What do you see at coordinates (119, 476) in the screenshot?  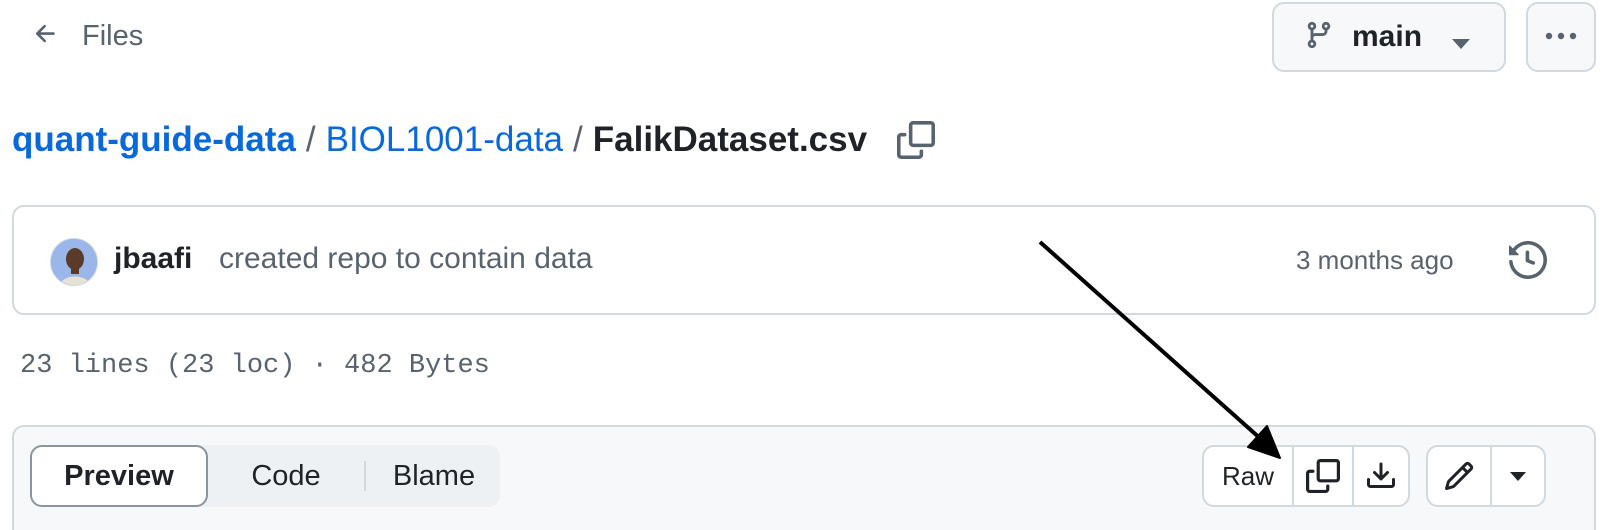 I see `tab-preview: Preview` at bounding box center [119, 476].